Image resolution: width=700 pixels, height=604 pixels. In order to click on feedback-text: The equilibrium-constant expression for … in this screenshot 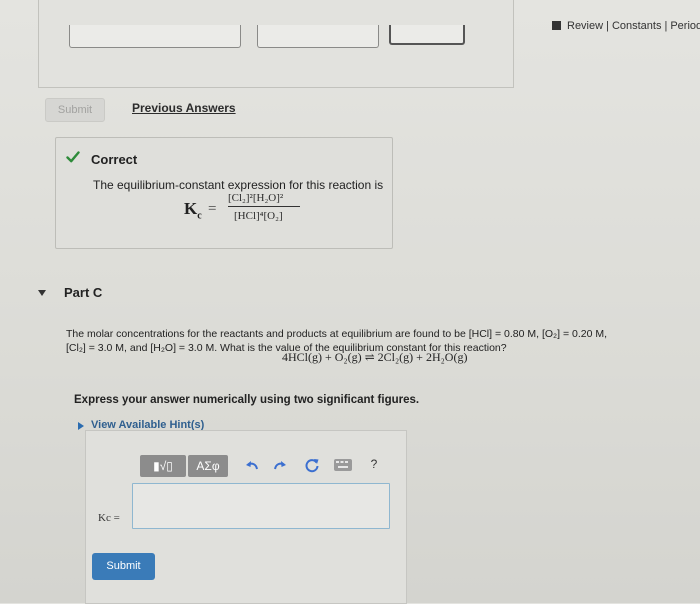, I will do `click(238, 185)`.